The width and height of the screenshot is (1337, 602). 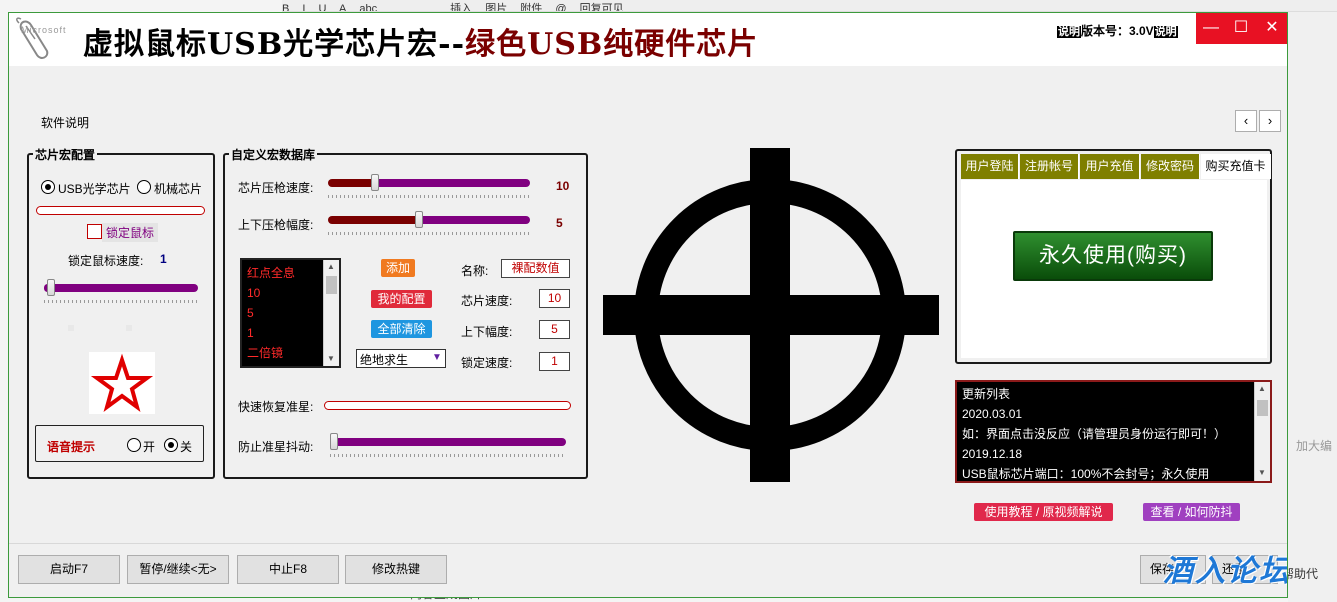 I want to click on name-field: 裸配数值, so click(x=535, y=268).